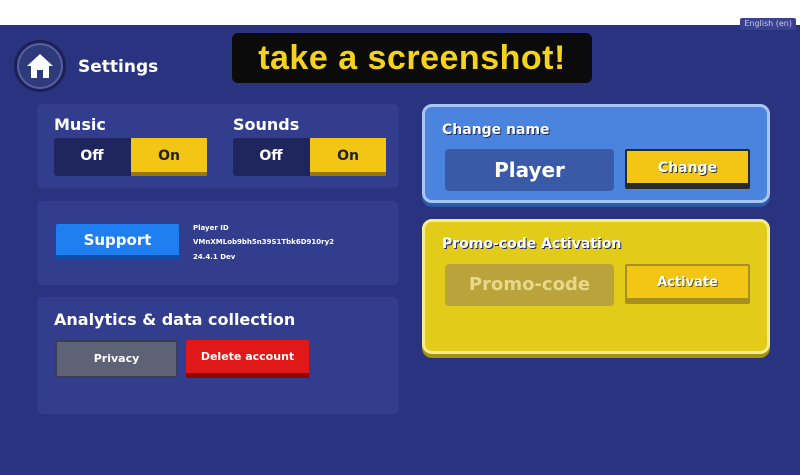  I want to click on promo-code-title: Promo-code Activation, so click(532, 244).